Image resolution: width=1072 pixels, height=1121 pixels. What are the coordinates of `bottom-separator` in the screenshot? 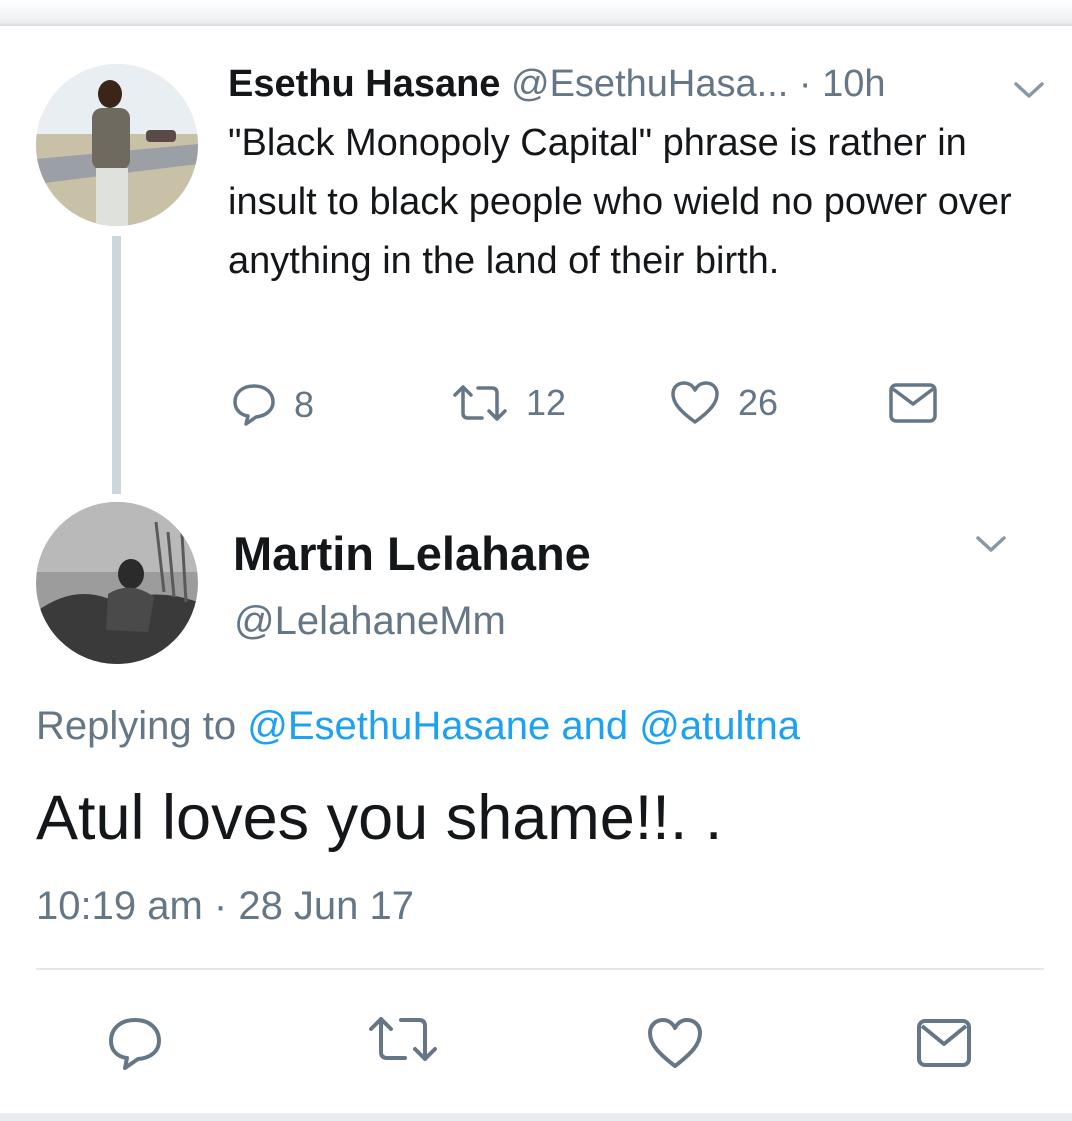 It's located at (536, 1117).